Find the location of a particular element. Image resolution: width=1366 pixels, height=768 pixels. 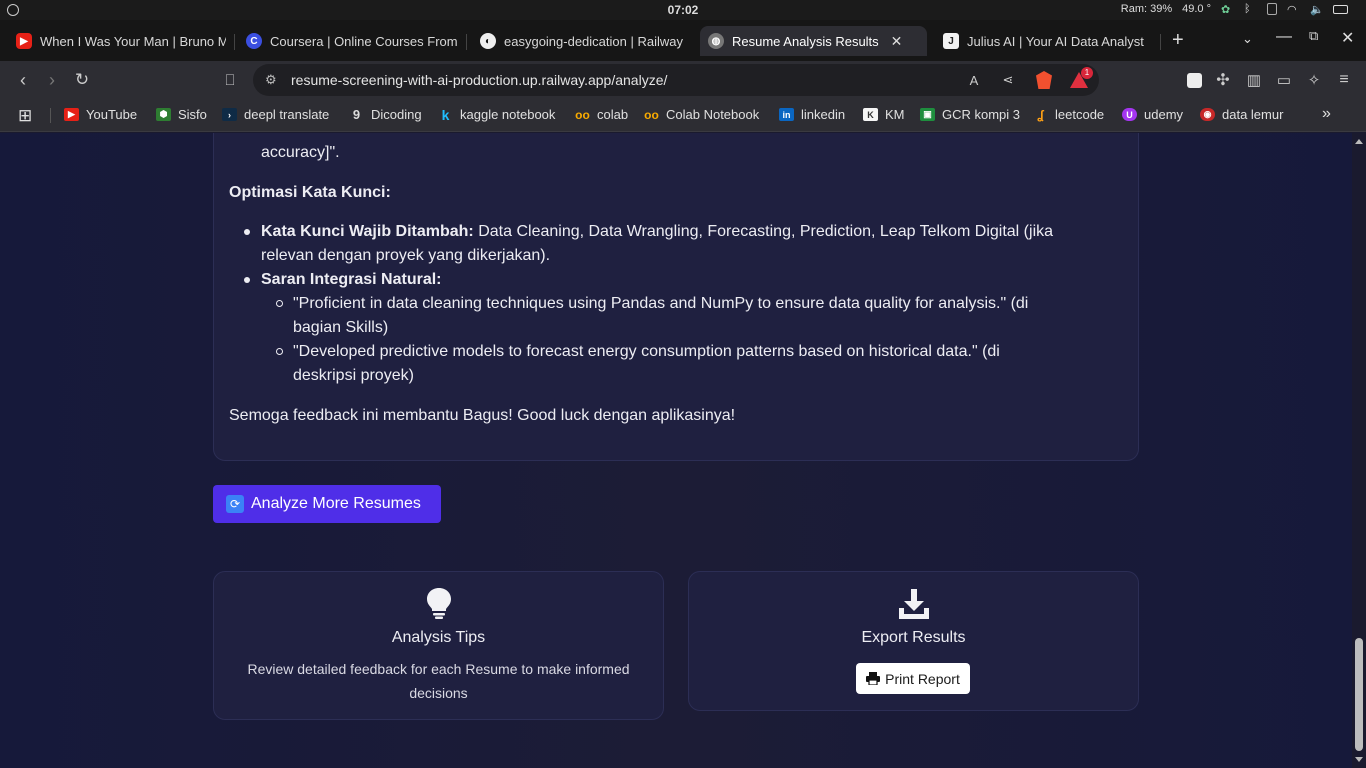

coursera-icon: C is located at coordinates (254, 41).